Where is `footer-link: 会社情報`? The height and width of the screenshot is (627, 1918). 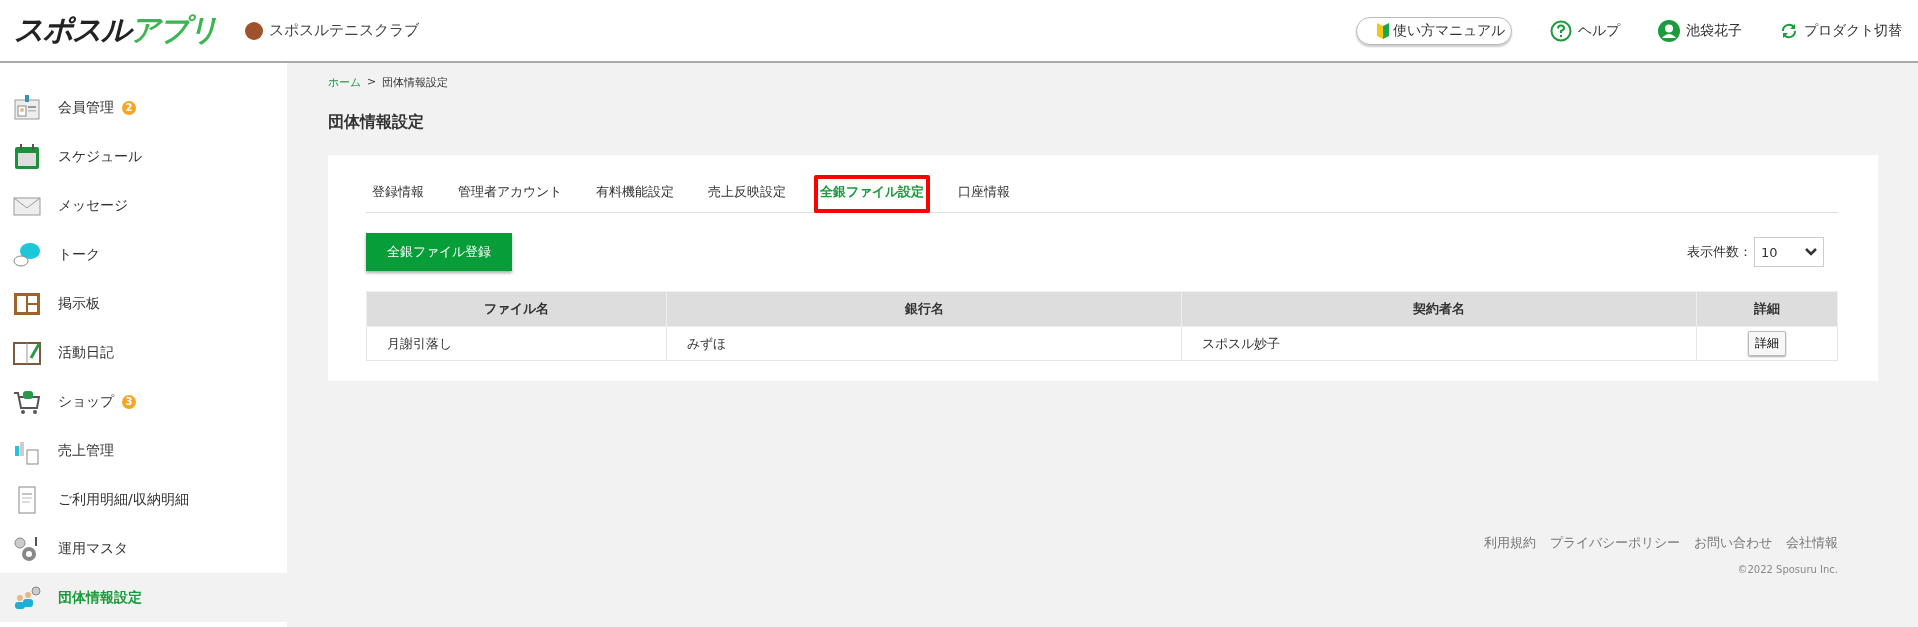
footer-link: 会社情報 is located at coordinates (1812, 543).